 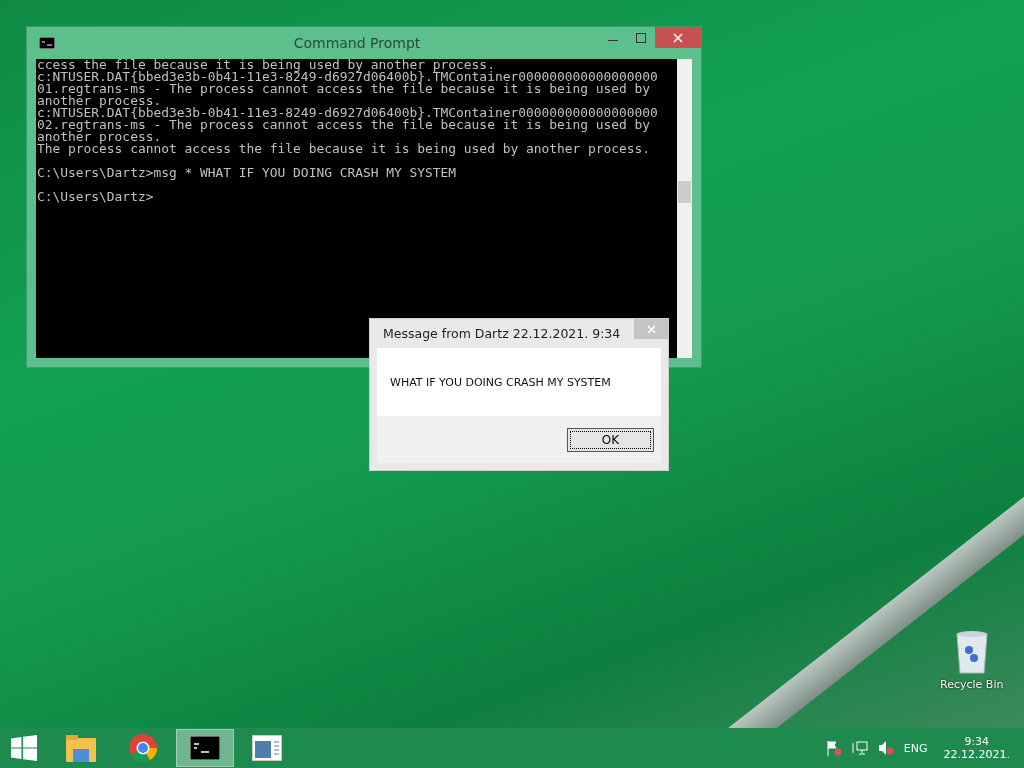 What do you see at coordinates (502, 333) in the screenshot?
I see `dialog-title: Message from Dartz 22.12.2021. 9:34` at bounding box center [502, 333].